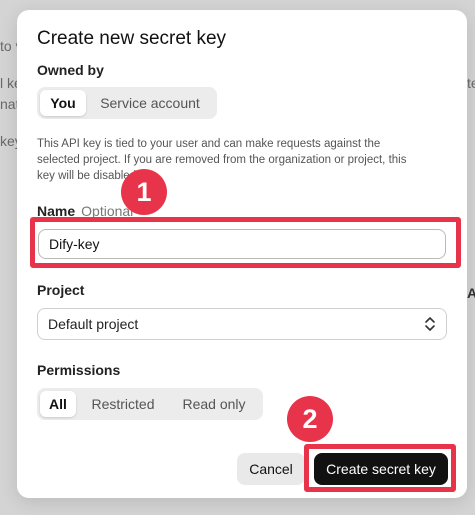  What do you see at coordinates (471, 293) in the screenshot?
I see `background-text: Al` at bounding box center [471, 293].